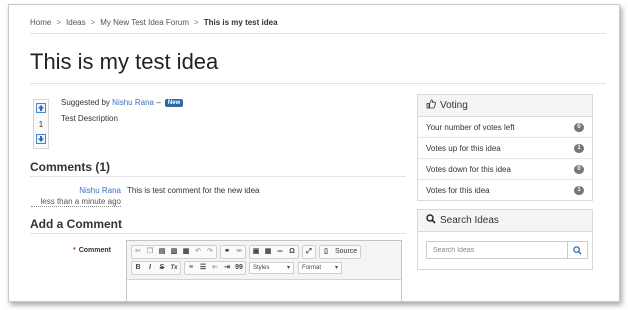 This screenshot has width=628, height=310. What do you see at coordinates (268, 252) in the screenshot?
I see `table-icon: ▦` at bounding box center [268, 252].